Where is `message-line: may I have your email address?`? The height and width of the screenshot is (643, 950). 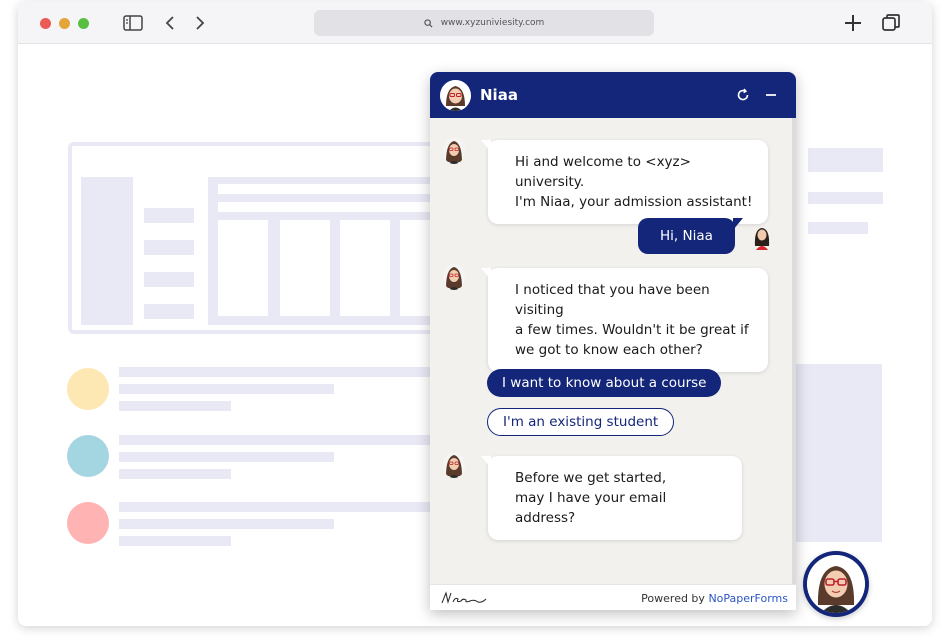 message-line: may I have your email address? is located at coordinates (591, 508).